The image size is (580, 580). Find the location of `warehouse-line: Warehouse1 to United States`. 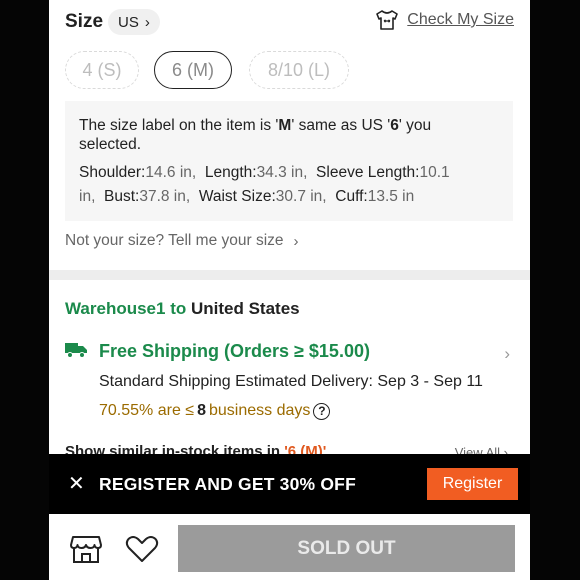

warehouse-line: Warehouse1 to United States is located at coordinates (182, 309).